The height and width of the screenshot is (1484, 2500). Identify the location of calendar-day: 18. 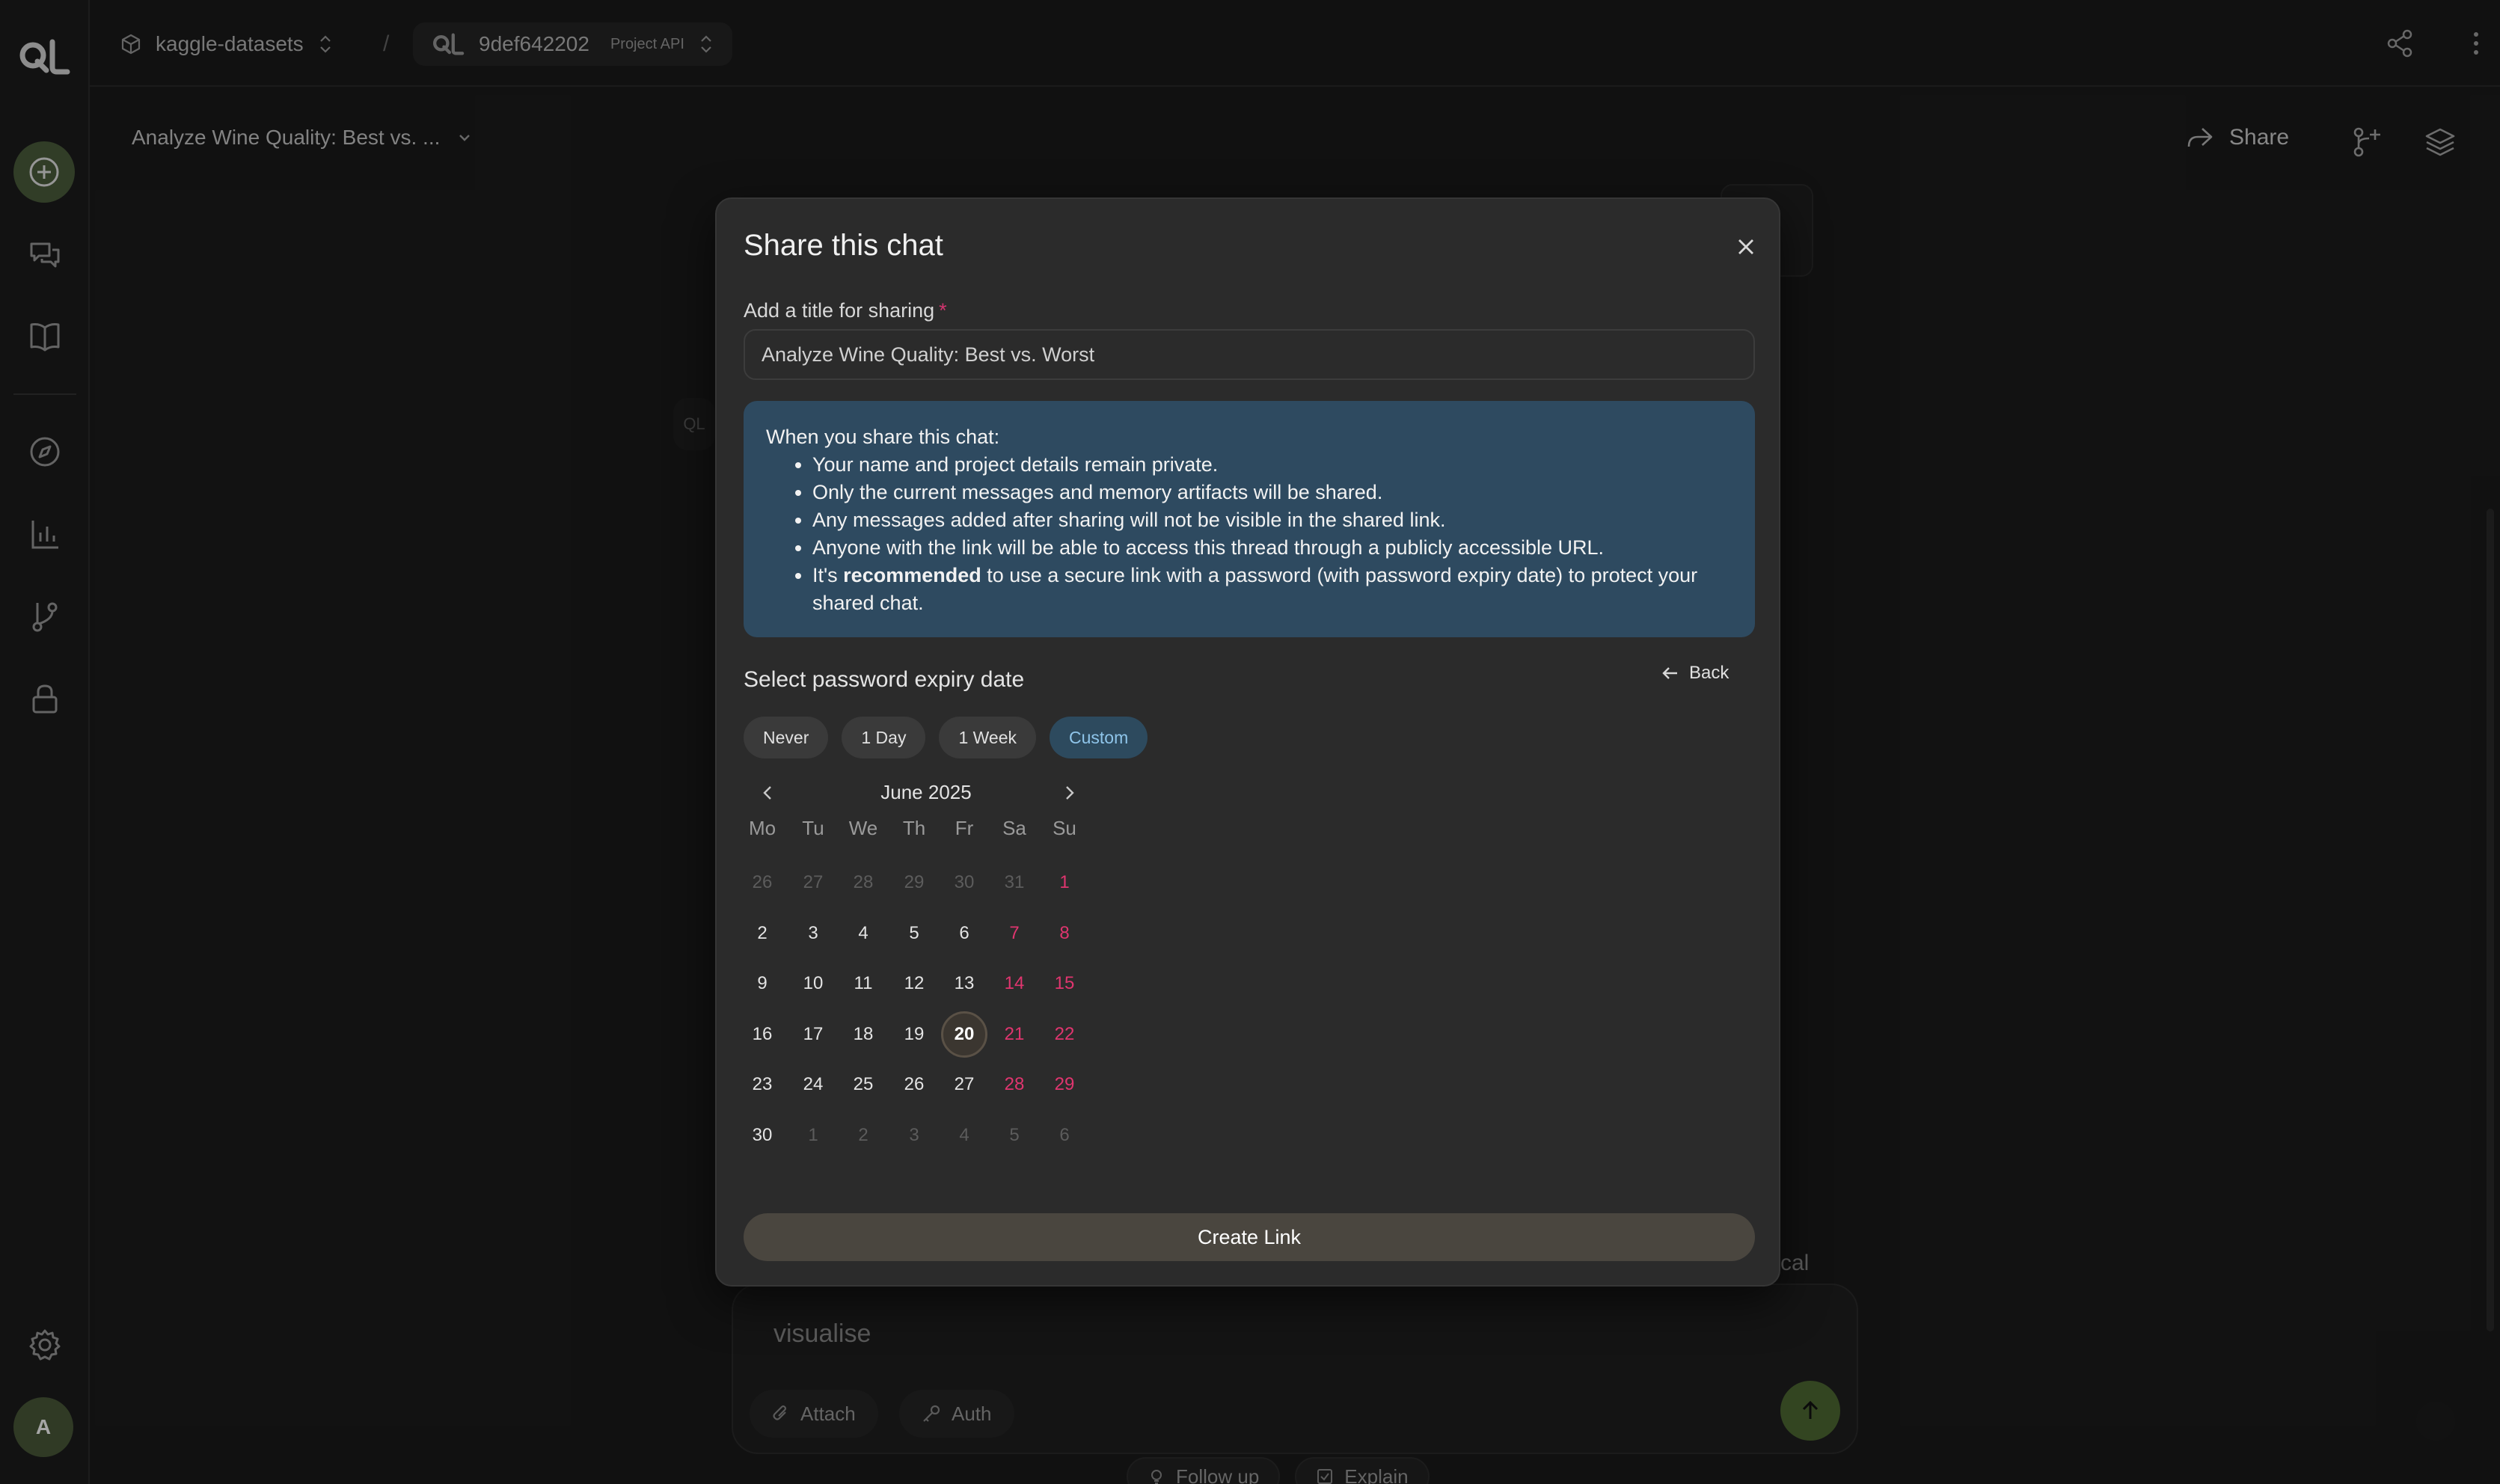
(863, 1034).